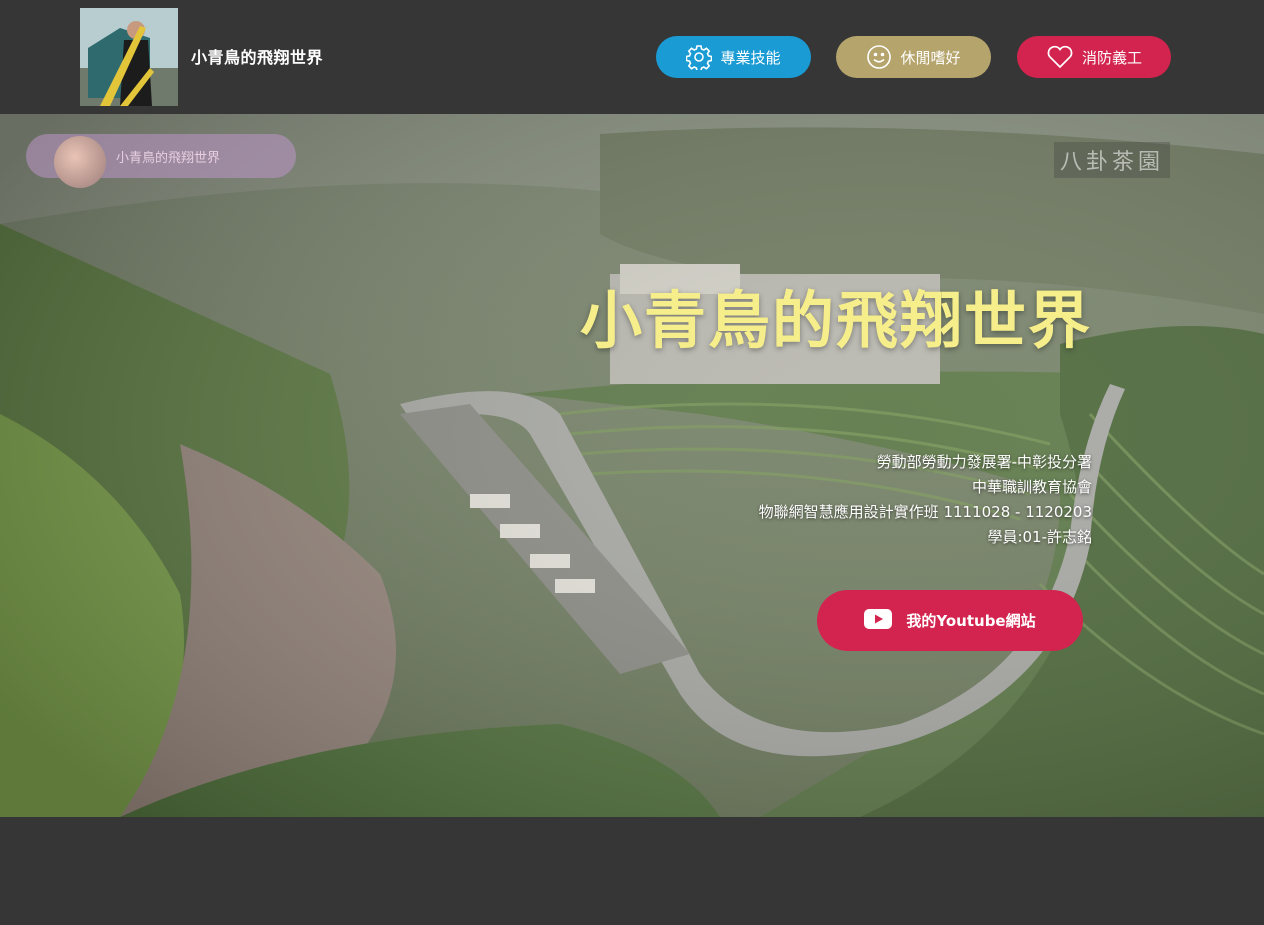  What do you see at coordinates (1060, 57) in the screenshot?
I see `heart-icon` at bounding box center [1060, 57].